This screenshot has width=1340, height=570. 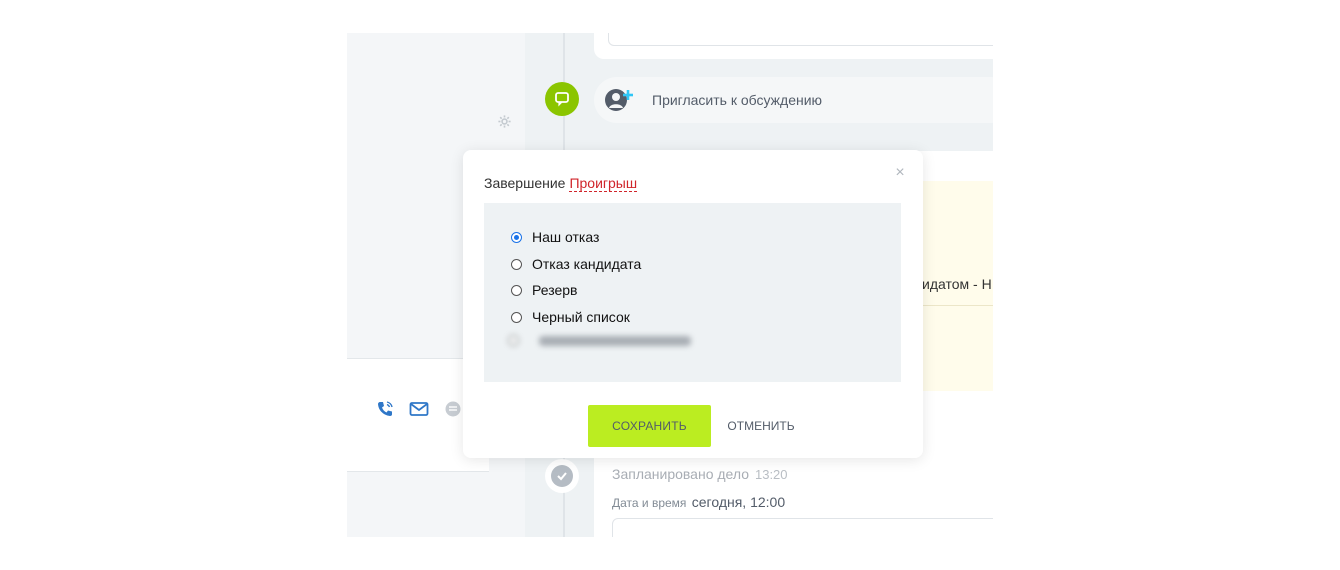 I want to click on done-marker, so click(x=562, y=476).